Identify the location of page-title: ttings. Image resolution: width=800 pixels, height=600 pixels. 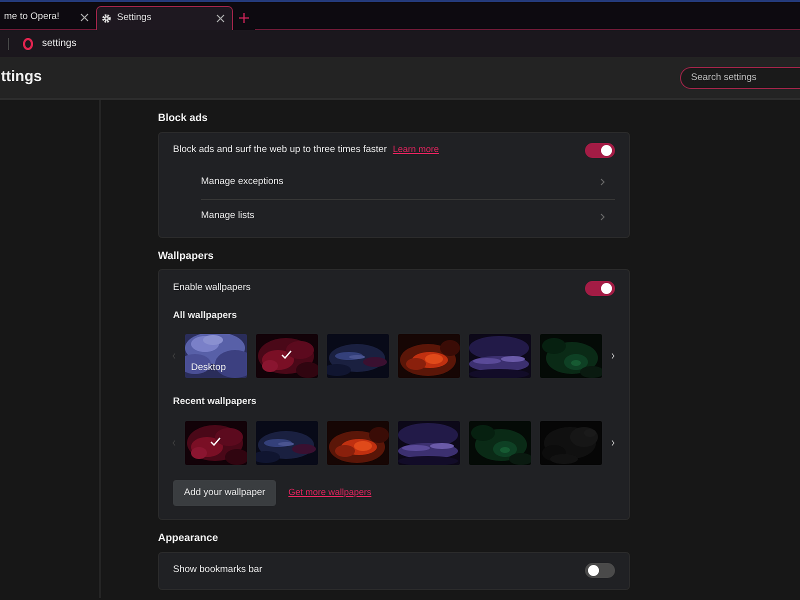
(21, 77).